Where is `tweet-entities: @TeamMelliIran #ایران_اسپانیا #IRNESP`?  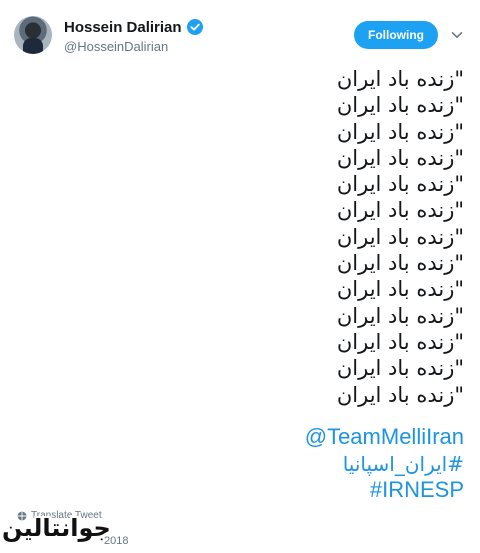 tweet-entities: @TeamMelliIran #ایران_اسپانیا #IRNESP is located at coordinates (314, 464).